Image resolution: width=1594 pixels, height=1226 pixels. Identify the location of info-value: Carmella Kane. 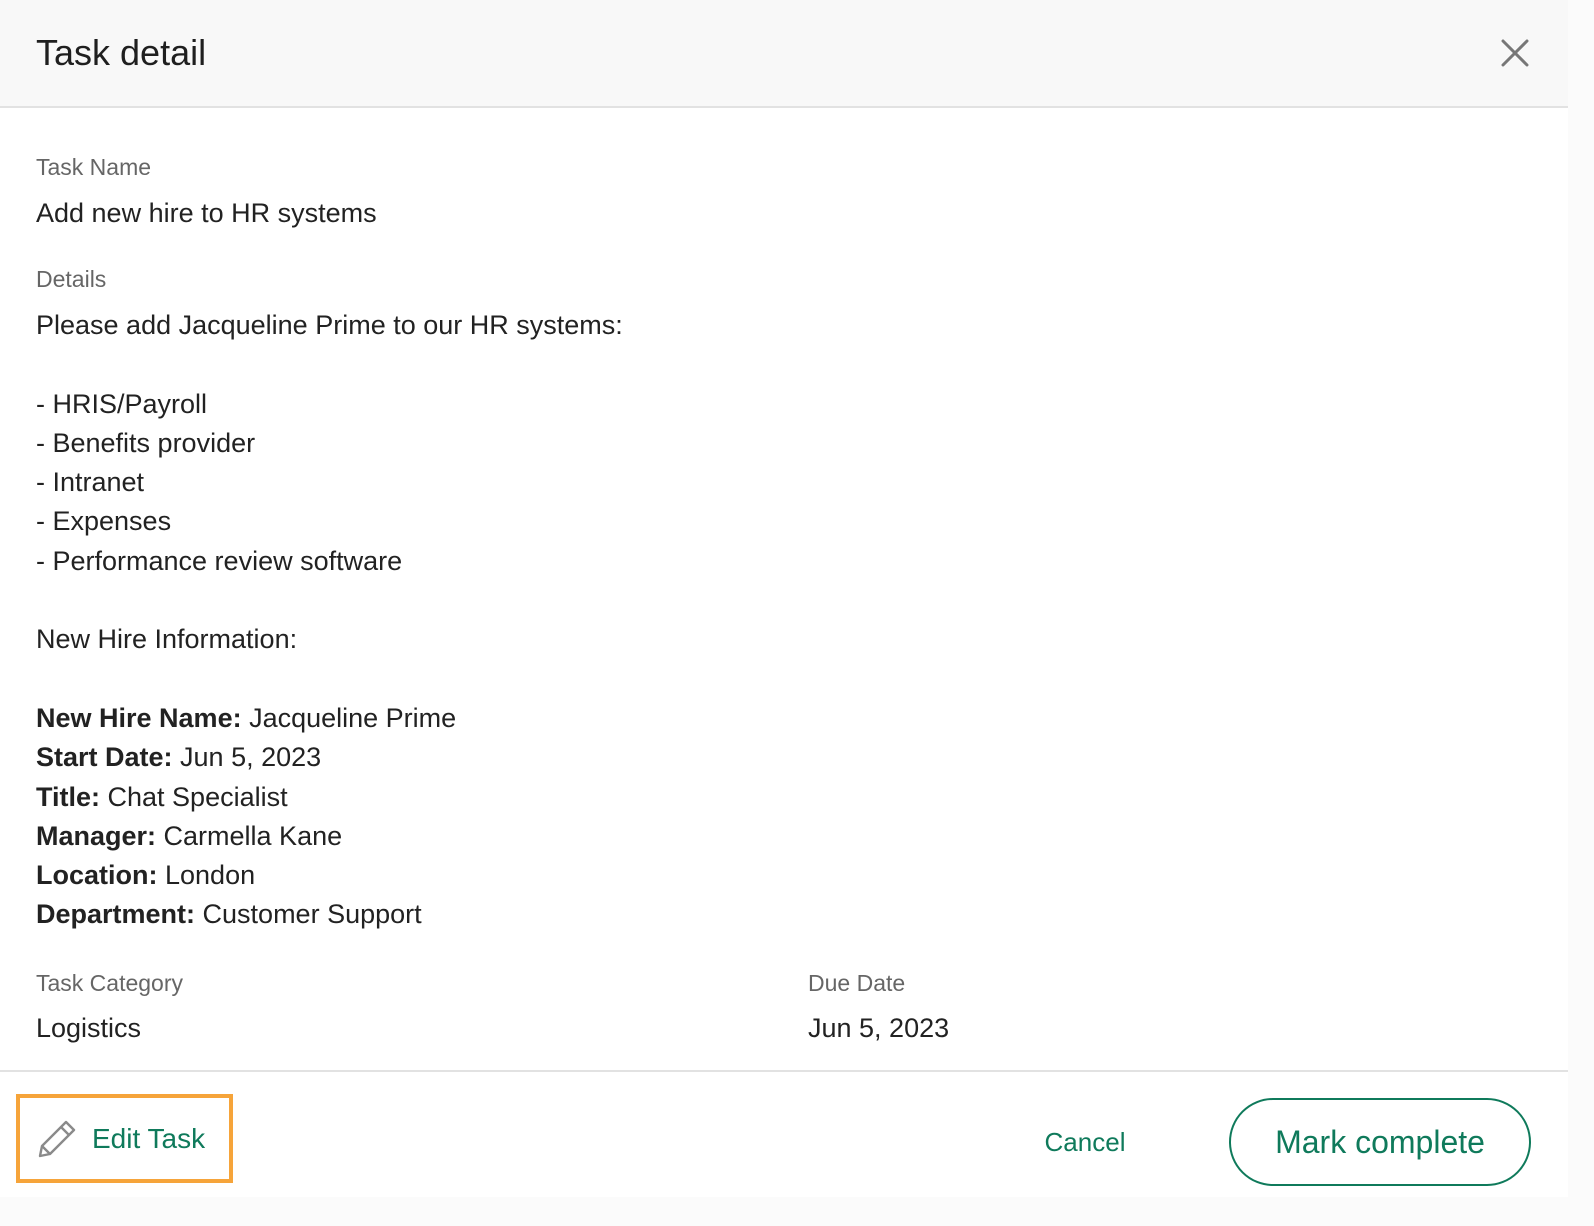
(249, 835).